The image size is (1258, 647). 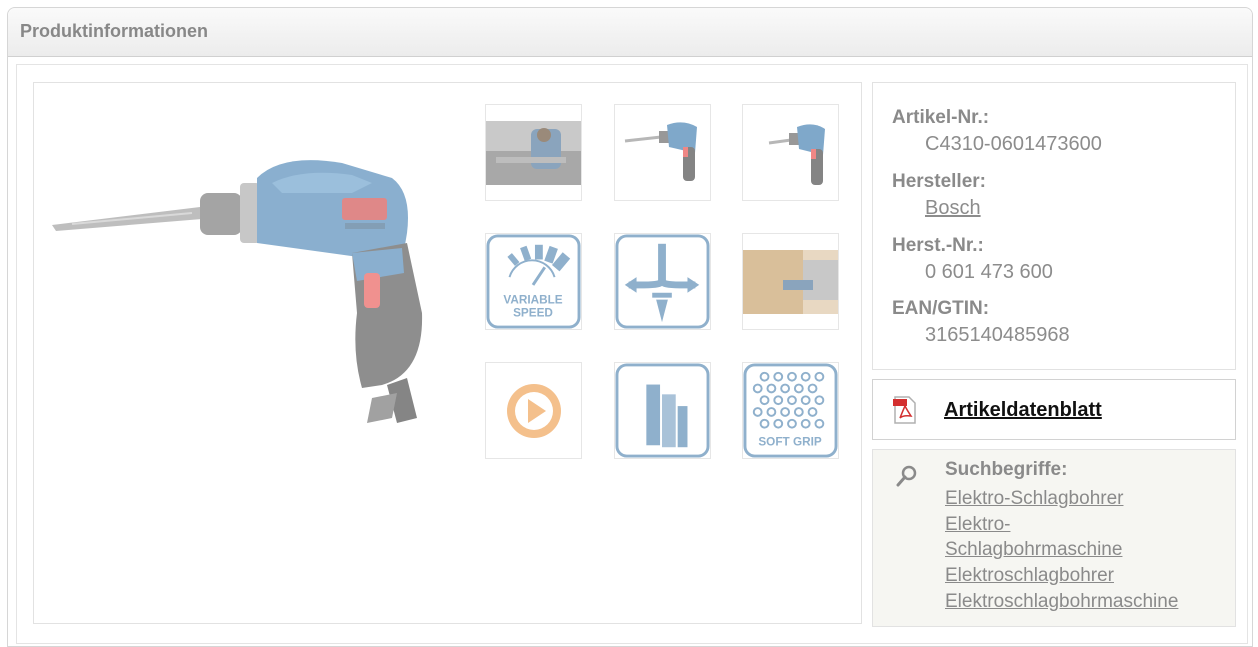 I want to click on svg-text: SPEED, so click(x=533, y=312).